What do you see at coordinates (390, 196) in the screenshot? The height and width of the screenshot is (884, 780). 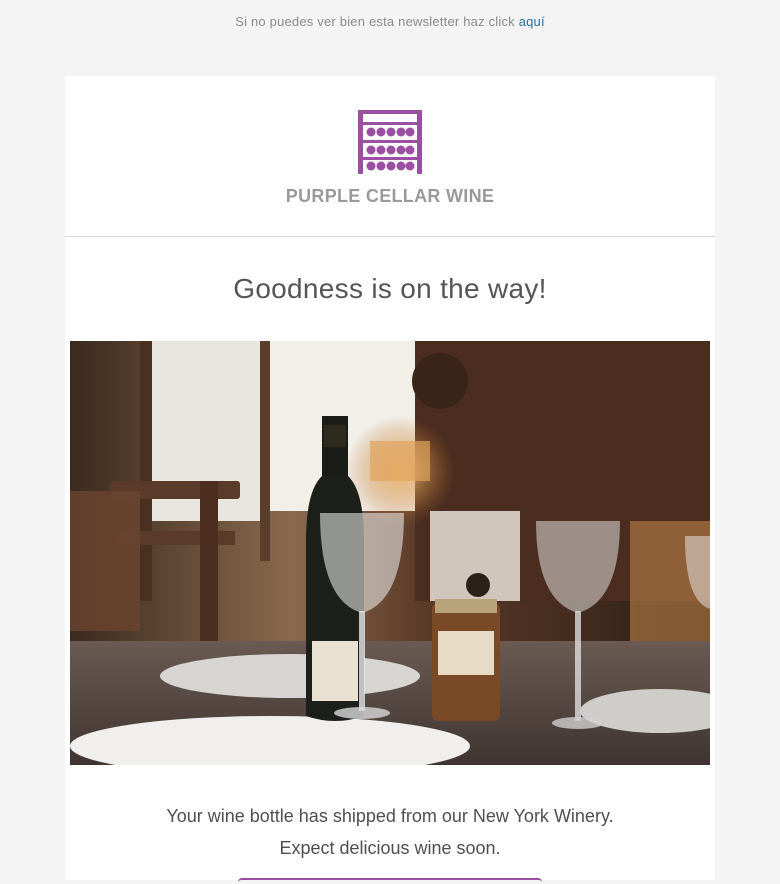 I see `brand-name: PURPLE CELLAR WINE` at bounding box center [390, 196].